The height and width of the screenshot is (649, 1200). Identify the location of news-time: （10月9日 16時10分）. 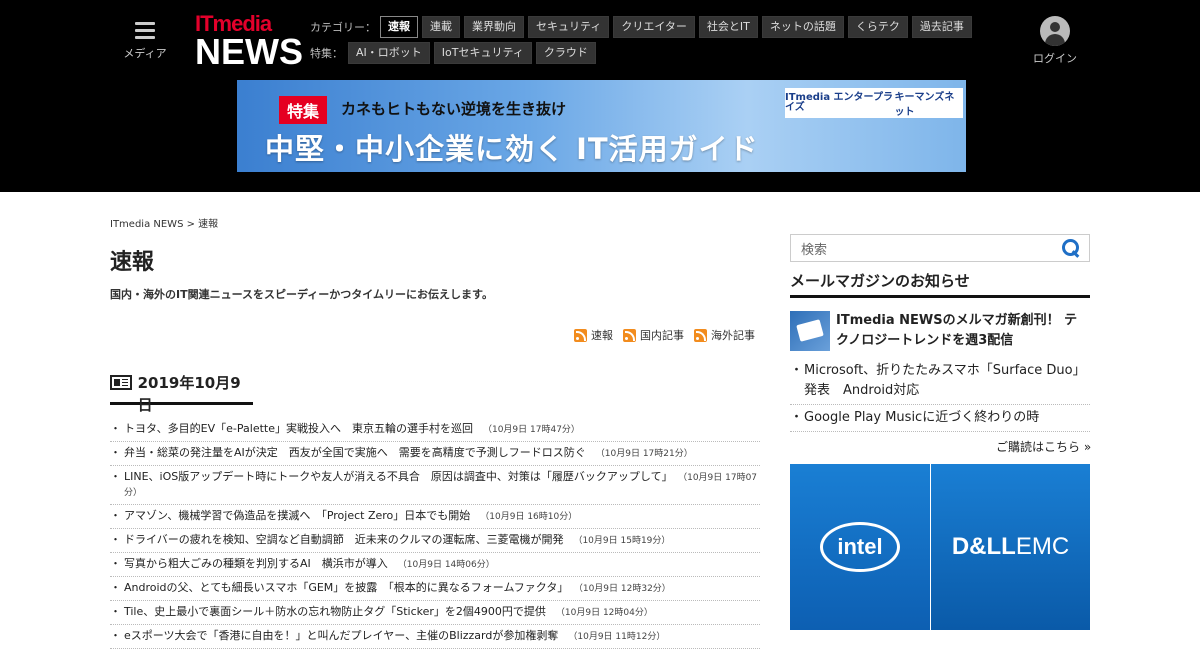
(529, 517).